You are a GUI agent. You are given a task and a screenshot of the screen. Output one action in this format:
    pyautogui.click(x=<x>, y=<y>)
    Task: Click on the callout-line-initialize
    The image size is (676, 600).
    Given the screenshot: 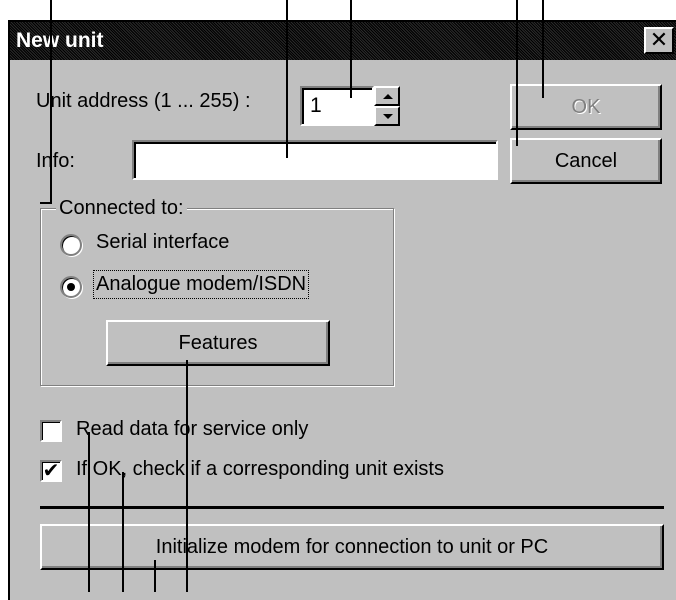 What is the action you would take?
    pyautogui.click(x=155, y=576)
    